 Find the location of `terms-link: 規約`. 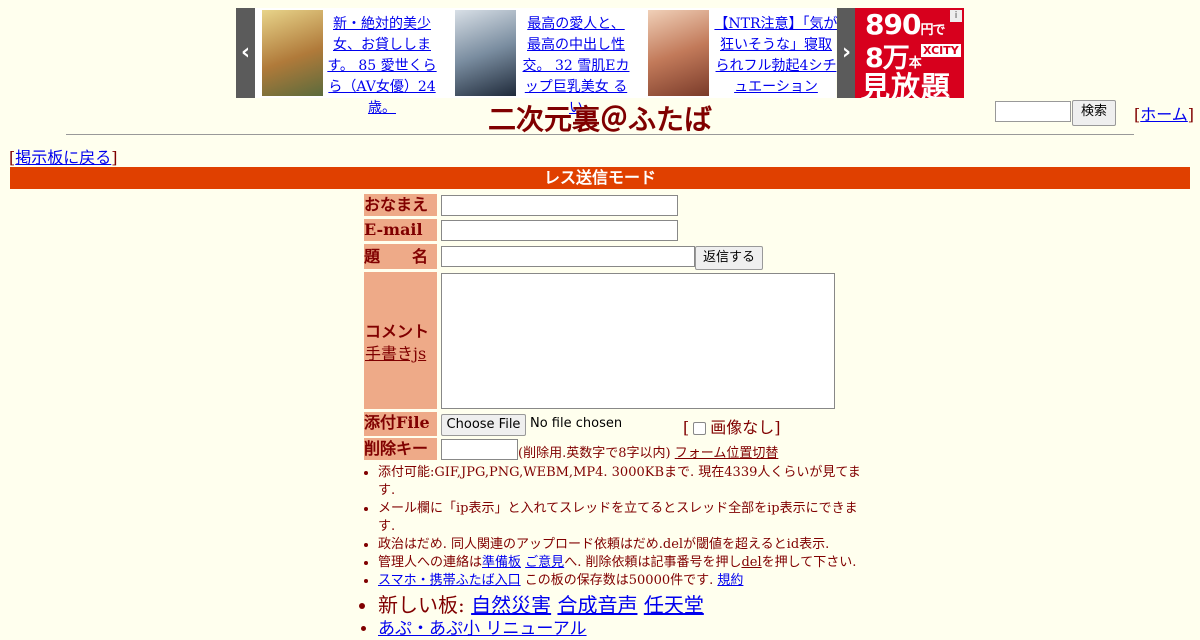

terms-link: 規約 is located at coordinates (730, 580).